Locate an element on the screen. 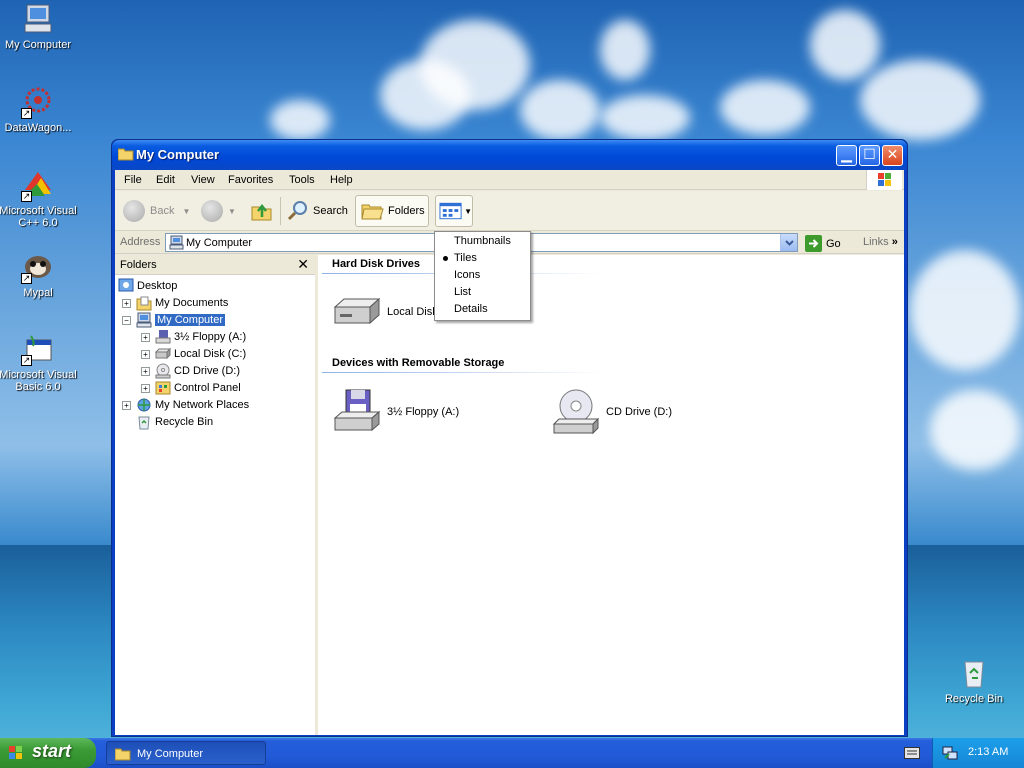 The width and height of the screenshot is (1024, 768). desktop-icon-label: Microsoft Visual C++ 6.0 is located at coordinates (38, 217).